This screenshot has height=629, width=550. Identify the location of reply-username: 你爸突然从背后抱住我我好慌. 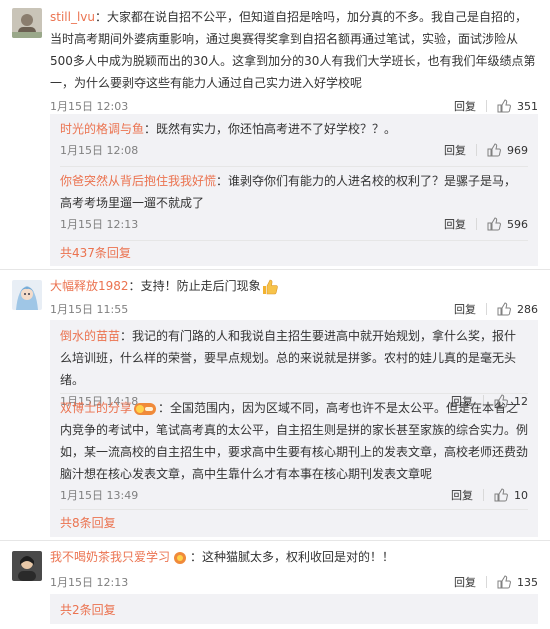
(138, 181).